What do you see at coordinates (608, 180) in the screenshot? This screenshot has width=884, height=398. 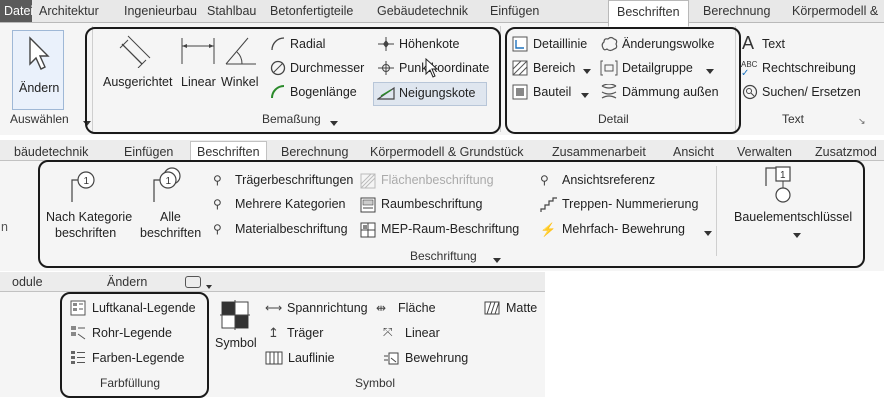 I see `view-reference-button: Ansichtsreferenz` at bounding box center [608, 180].